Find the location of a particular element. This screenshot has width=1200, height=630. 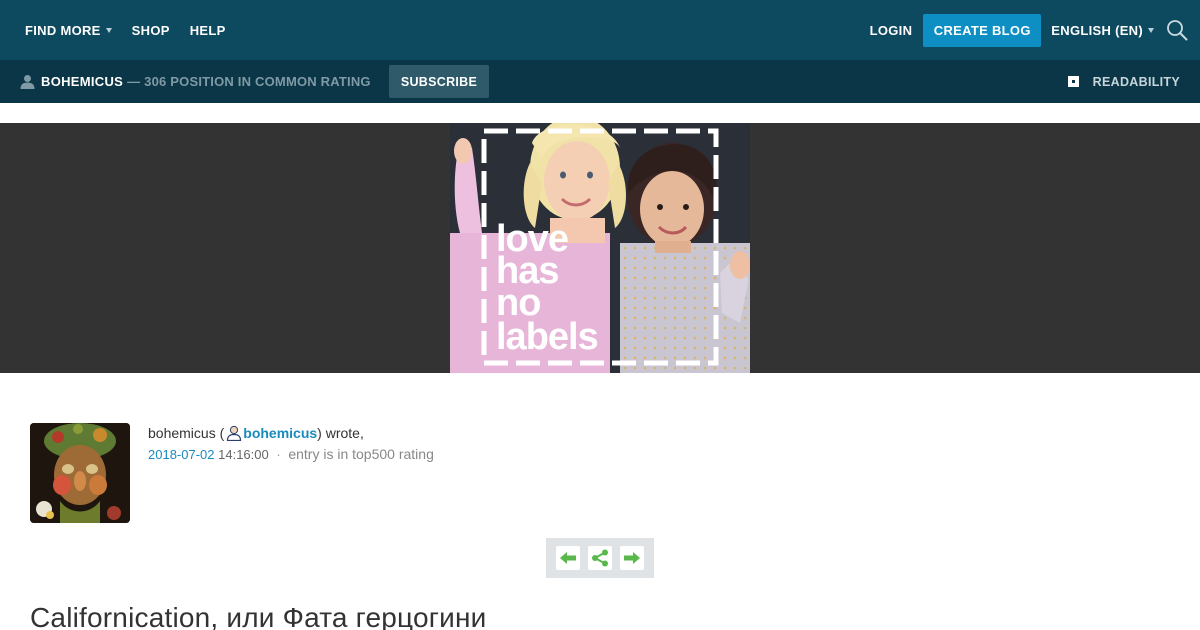

author-text: bohemicus ( is located at coordinates (186, 433).